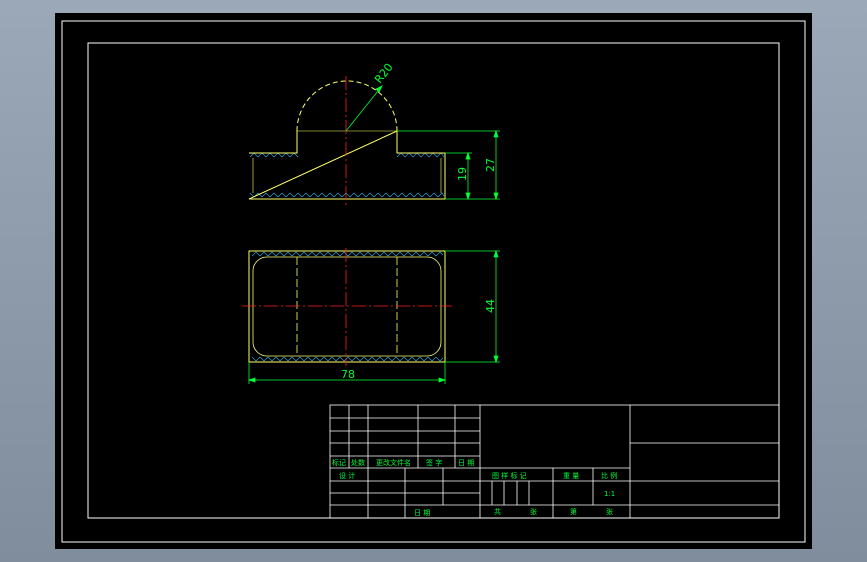  Describe the element at coordinates (422, 513) in the screenshot. I see `date-label: 日 期` at that location.